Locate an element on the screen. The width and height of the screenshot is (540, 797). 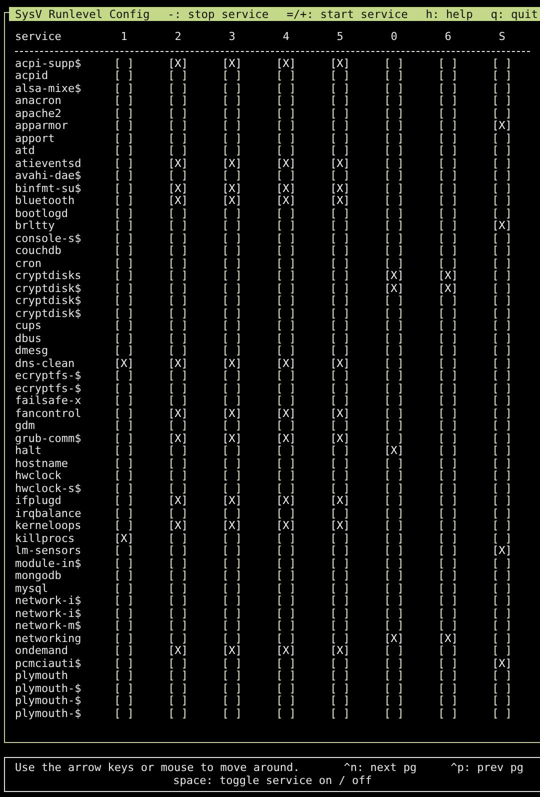
service-name: kerneloops is located at coordinates (48, 526).